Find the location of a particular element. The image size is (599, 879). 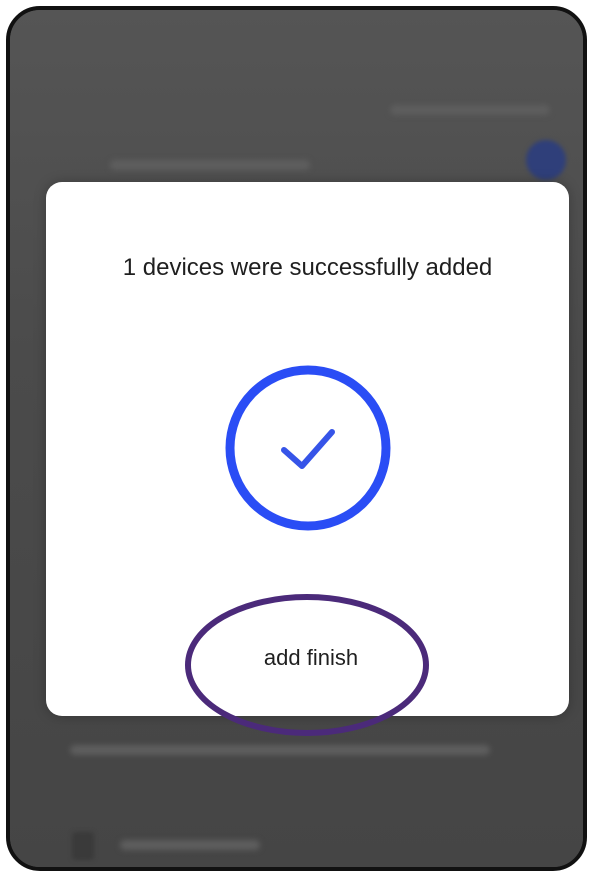

background-tab-icon is located at coordinates (83, 846).